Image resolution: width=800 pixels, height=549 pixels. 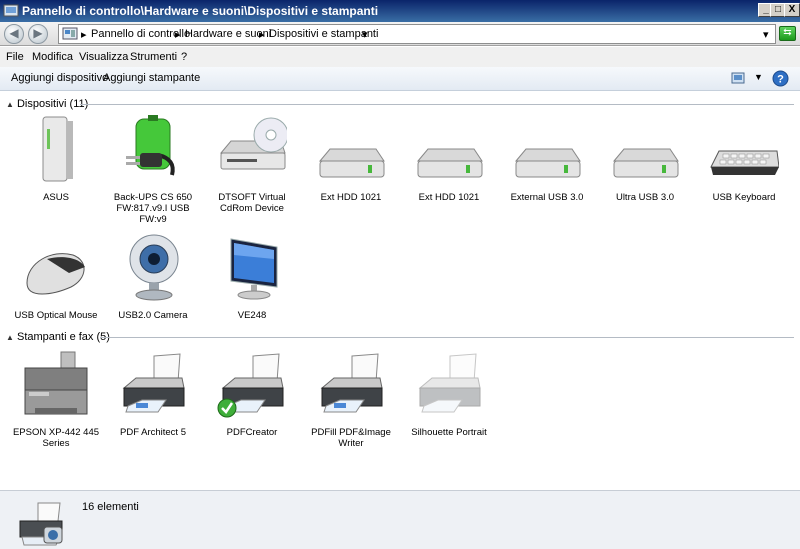 I want to click on printer-silhouette-portrait: Silhouette Portrait, so click(x=449, y=400).